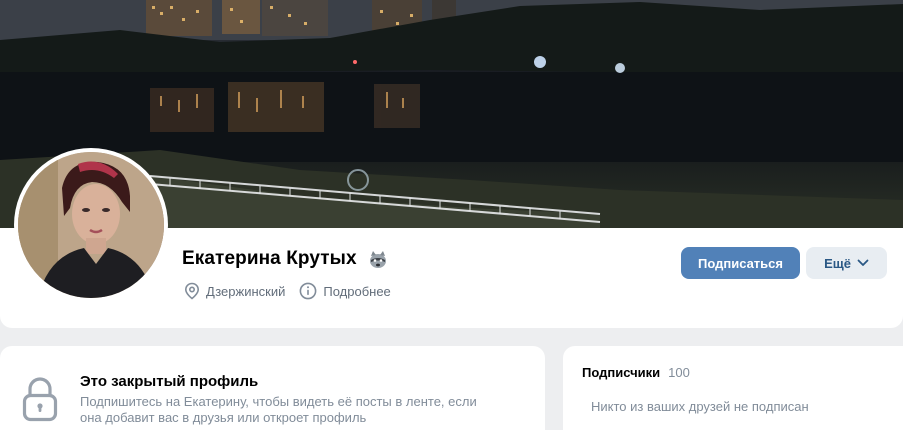 This screenshot has width=903, height=430. Describe the element at coordinates (40, 399) in the screenshot. I see `lock-icon` at that location.